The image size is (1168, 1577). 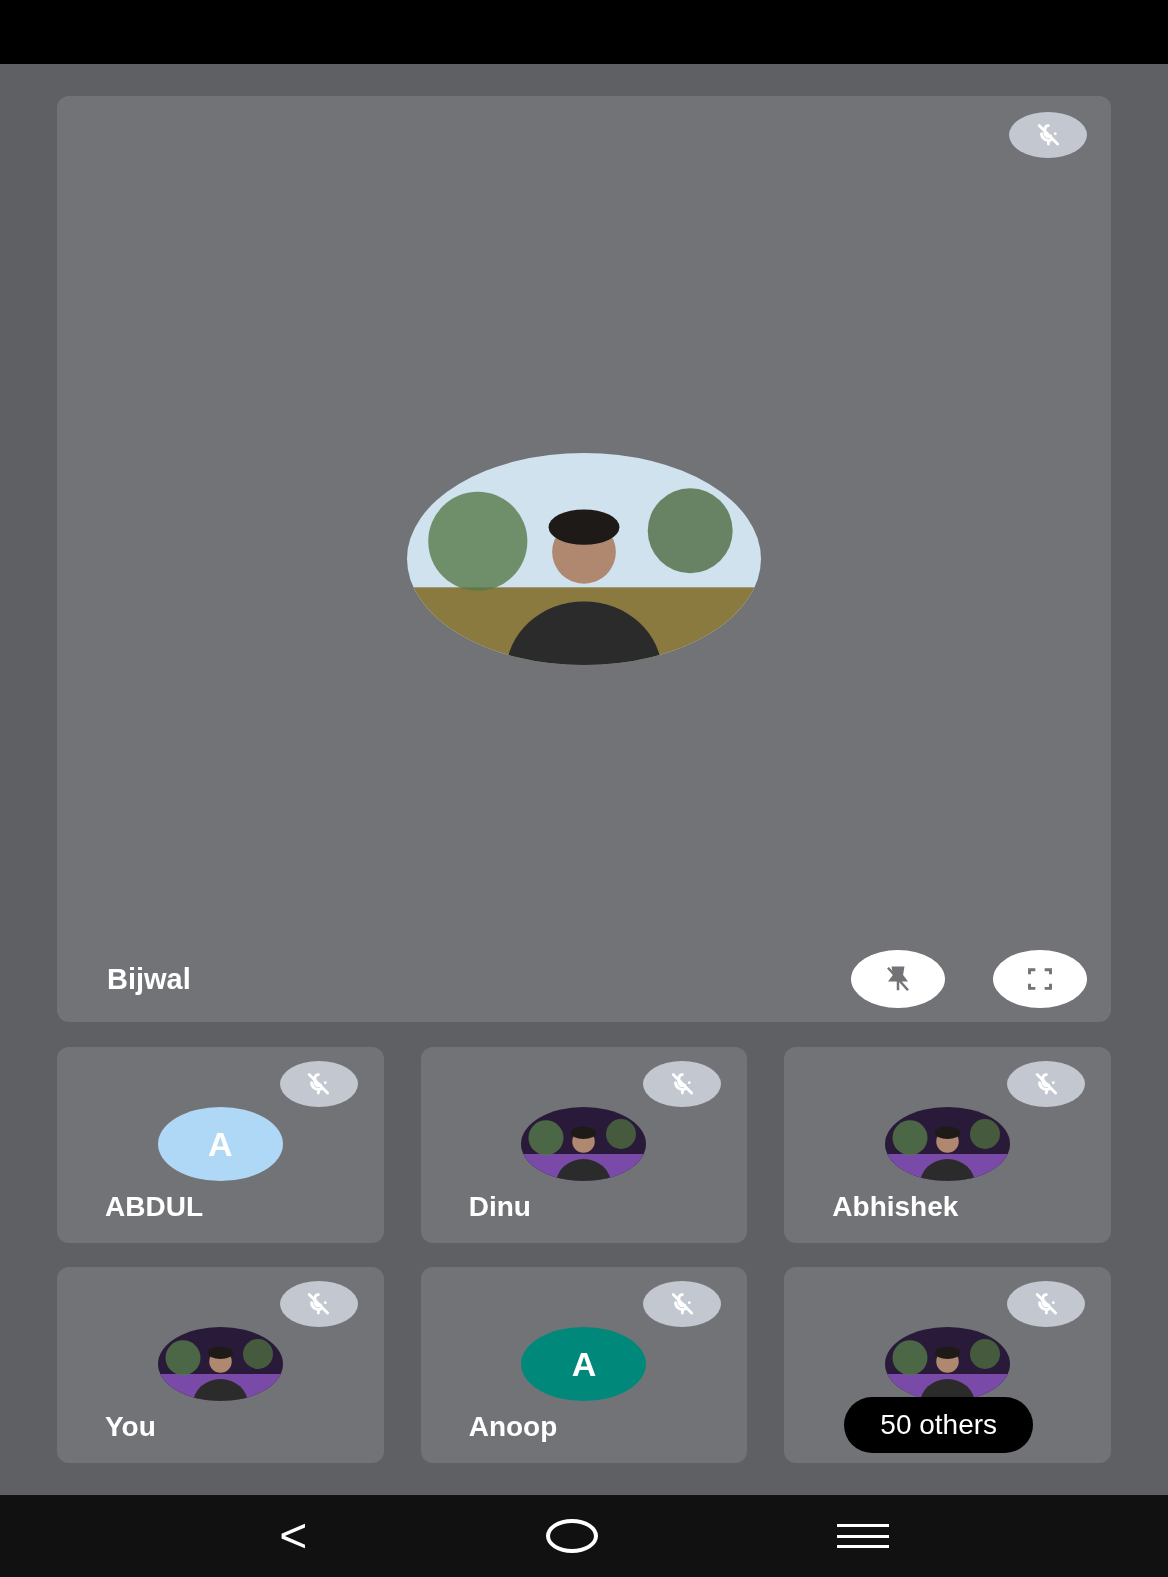 What do you see at coordinates (939, 1425) in the screenshot?
I see `others-button: 50 others` at bounding box center [939, 1425].